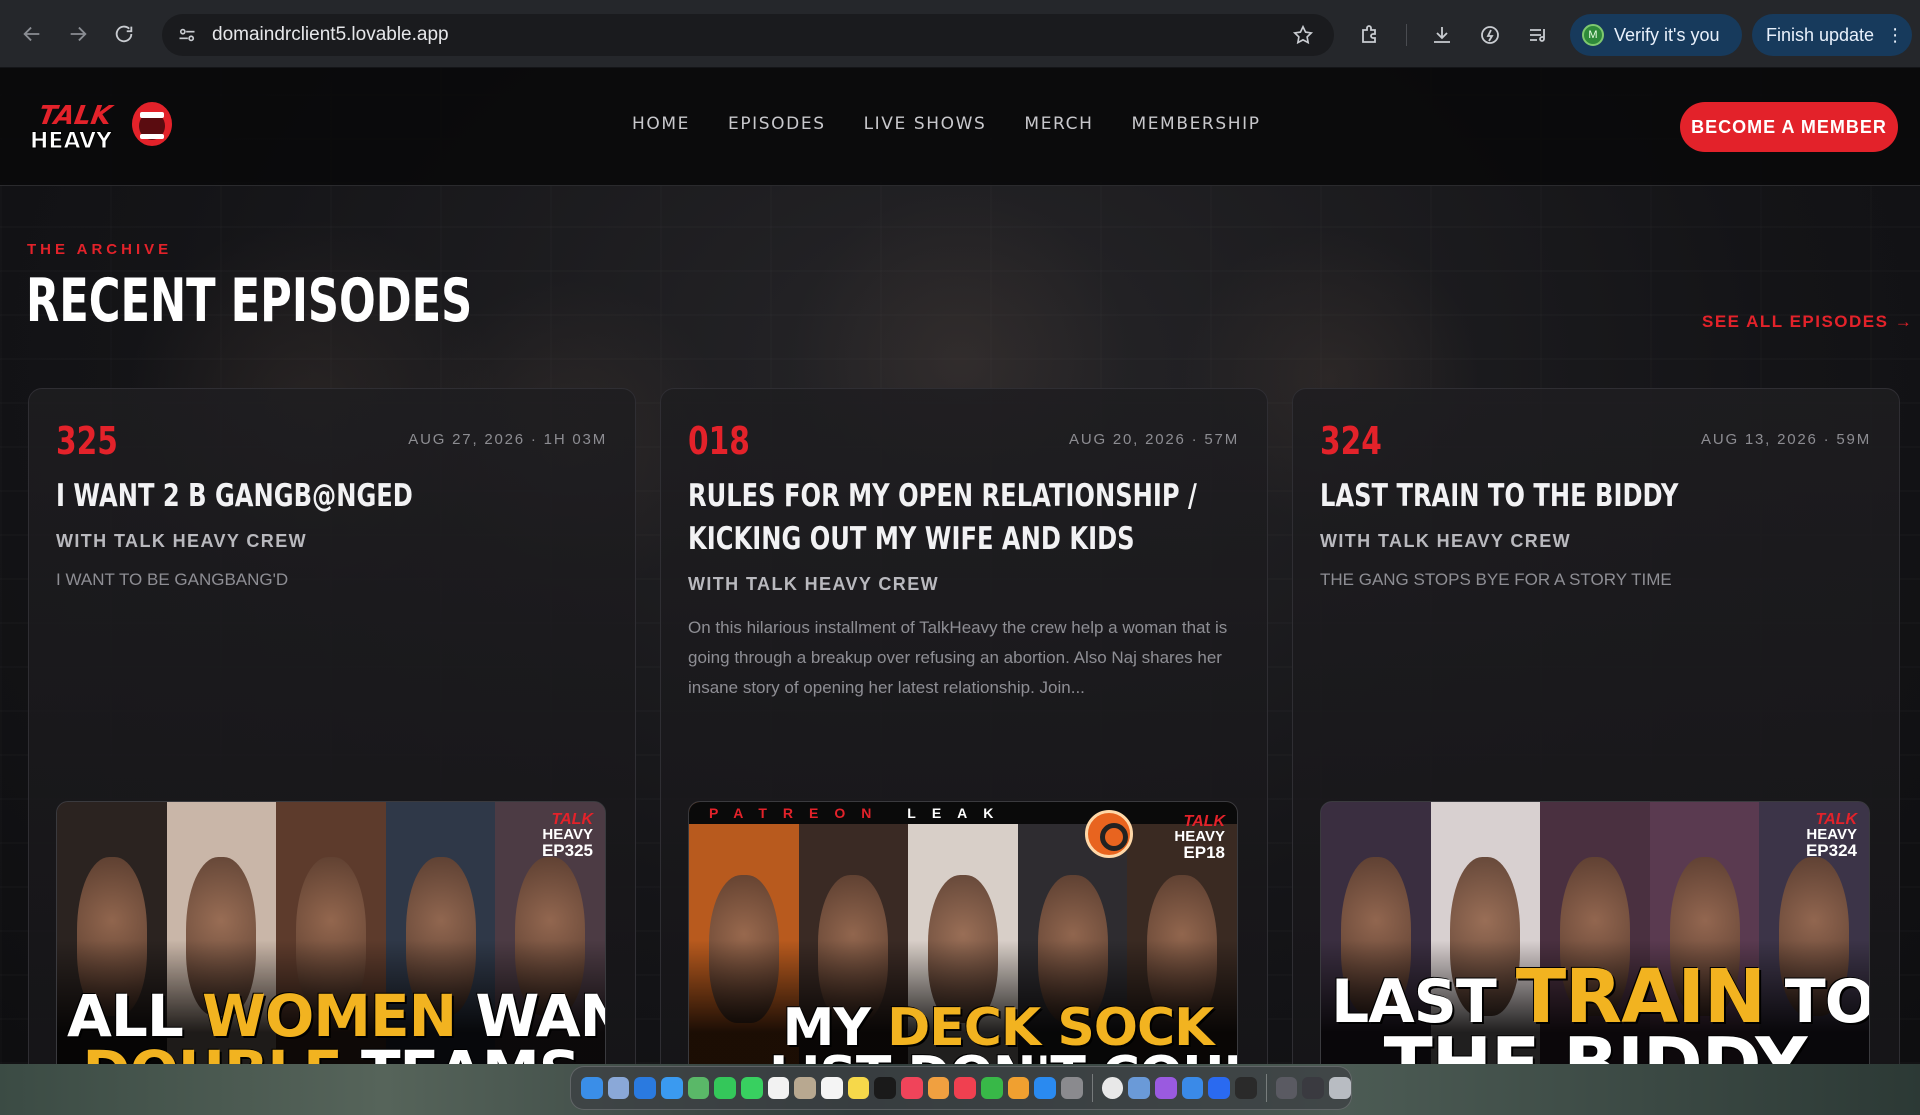 The image size is (1920, 1115). I want to click on finish-update-button: Finish update ⋮, so click(1832, 35).